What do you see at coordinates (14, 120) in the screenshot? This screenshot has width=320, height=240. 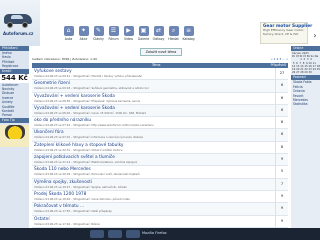 I see `sidebar-heading: Foto Tip` at bounding box center [14, 120].